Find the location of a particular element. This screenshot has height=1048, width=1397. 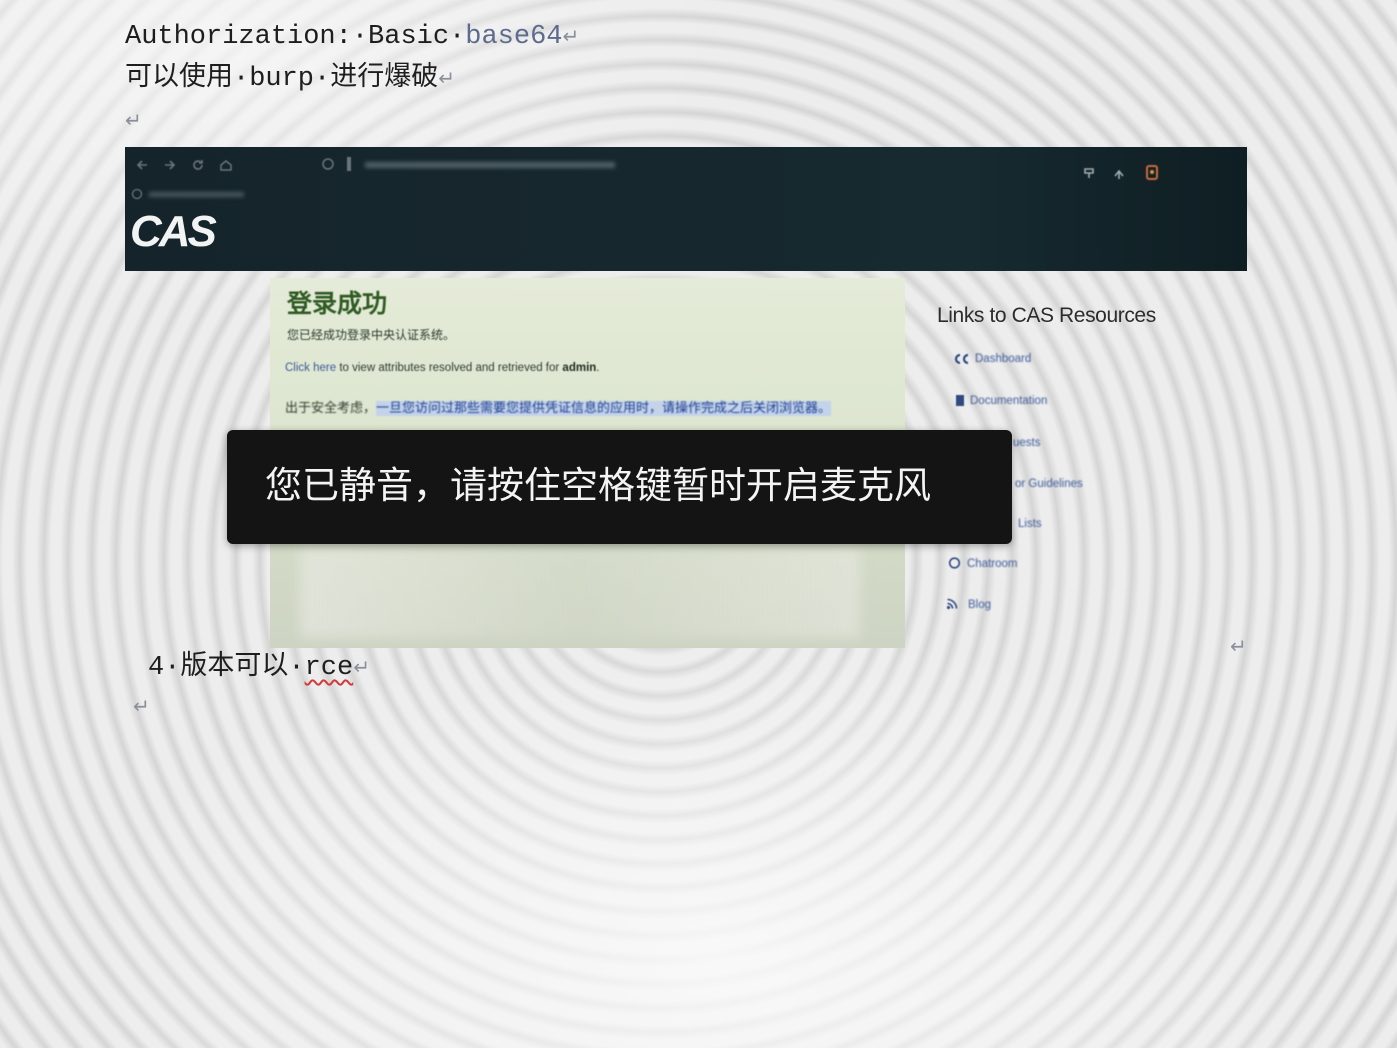

book-icon is located at coordinates (960, 400).